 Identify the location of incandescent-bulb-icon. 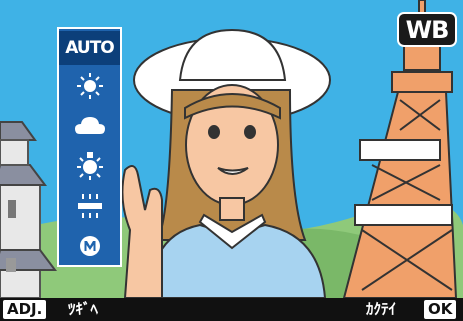
(89, 166).